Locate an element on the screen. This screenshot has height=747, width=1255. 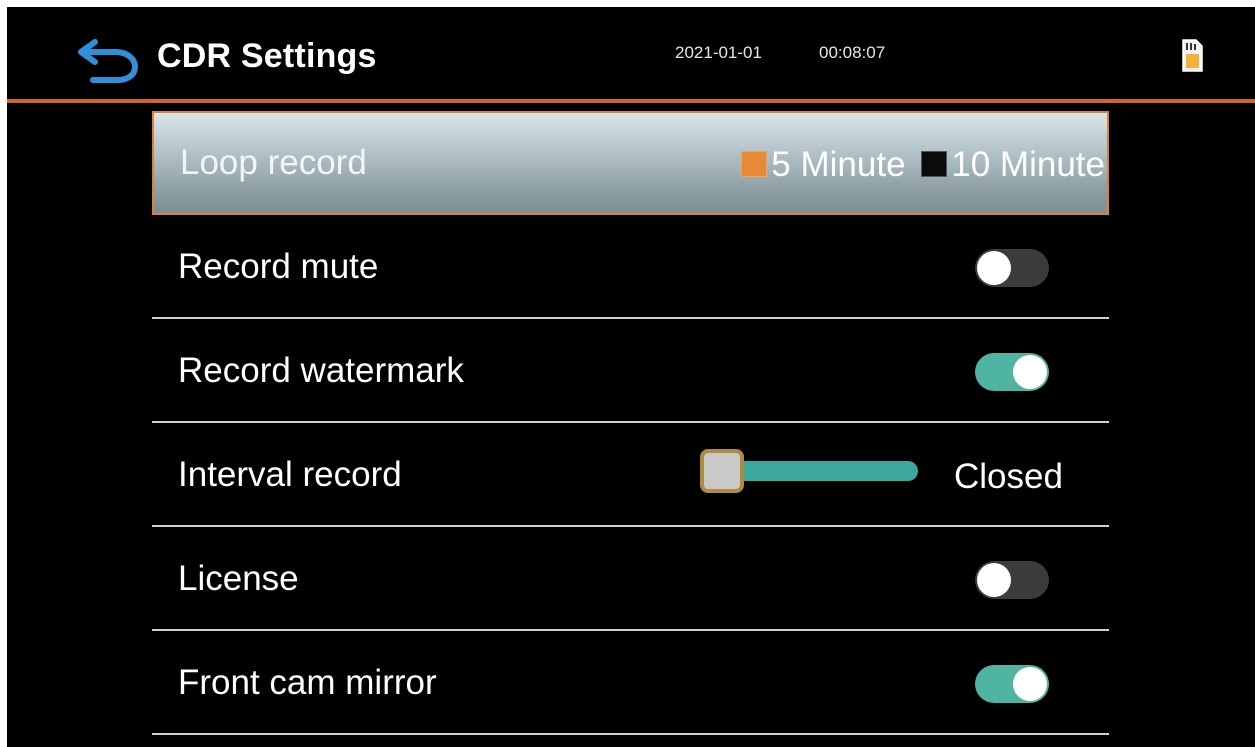
interval-slider-thumb is located at coordinates (722, 471).